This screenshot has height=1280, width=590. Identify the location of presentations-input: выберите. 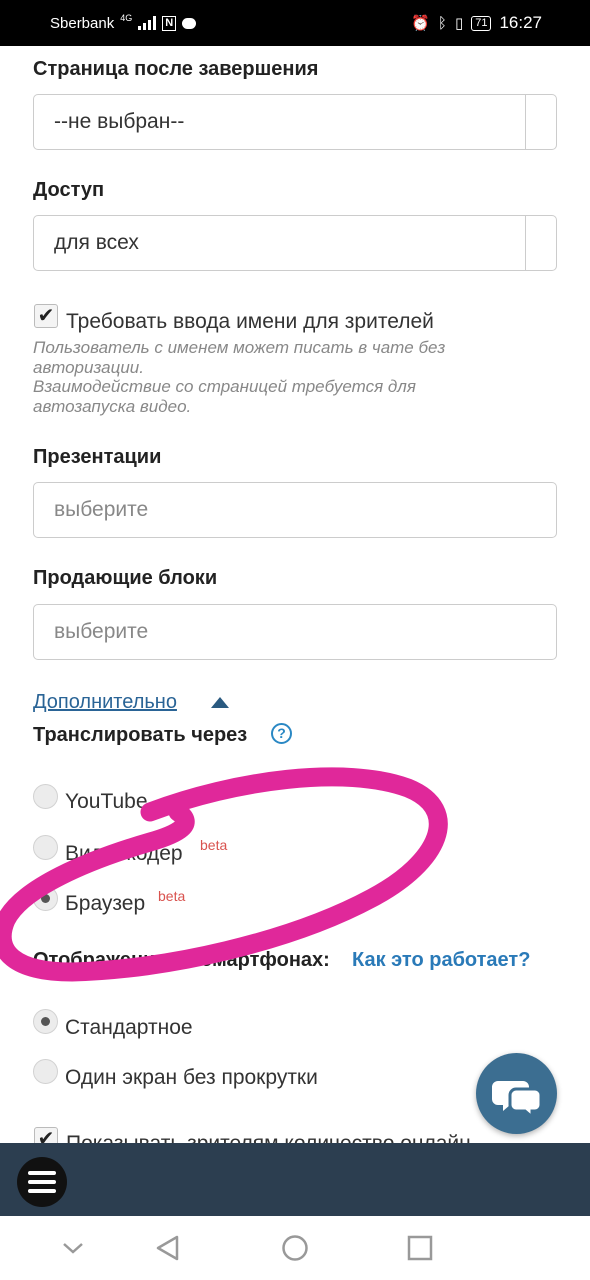
(295, 510).